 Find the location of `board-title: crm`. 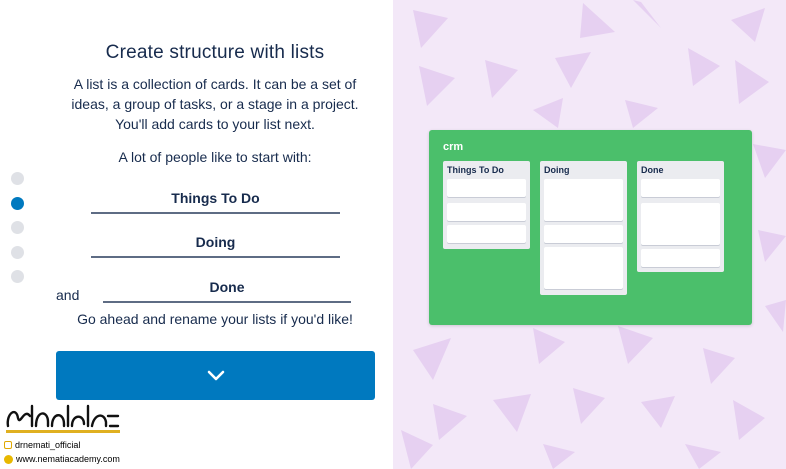

board-title: crm is located at coordinates (453, 147).